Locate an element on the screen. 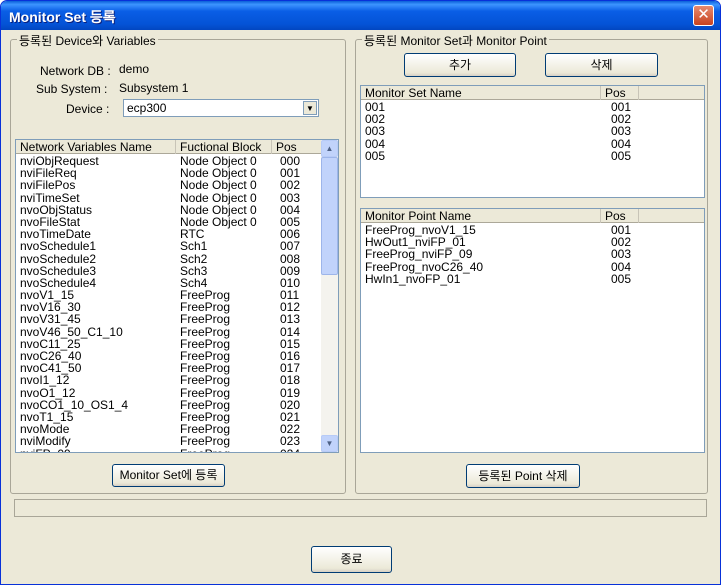 The width and height of the screenshot is (721, 585). scroll-up-icon: ▲ is located at coordinates (329, 148).